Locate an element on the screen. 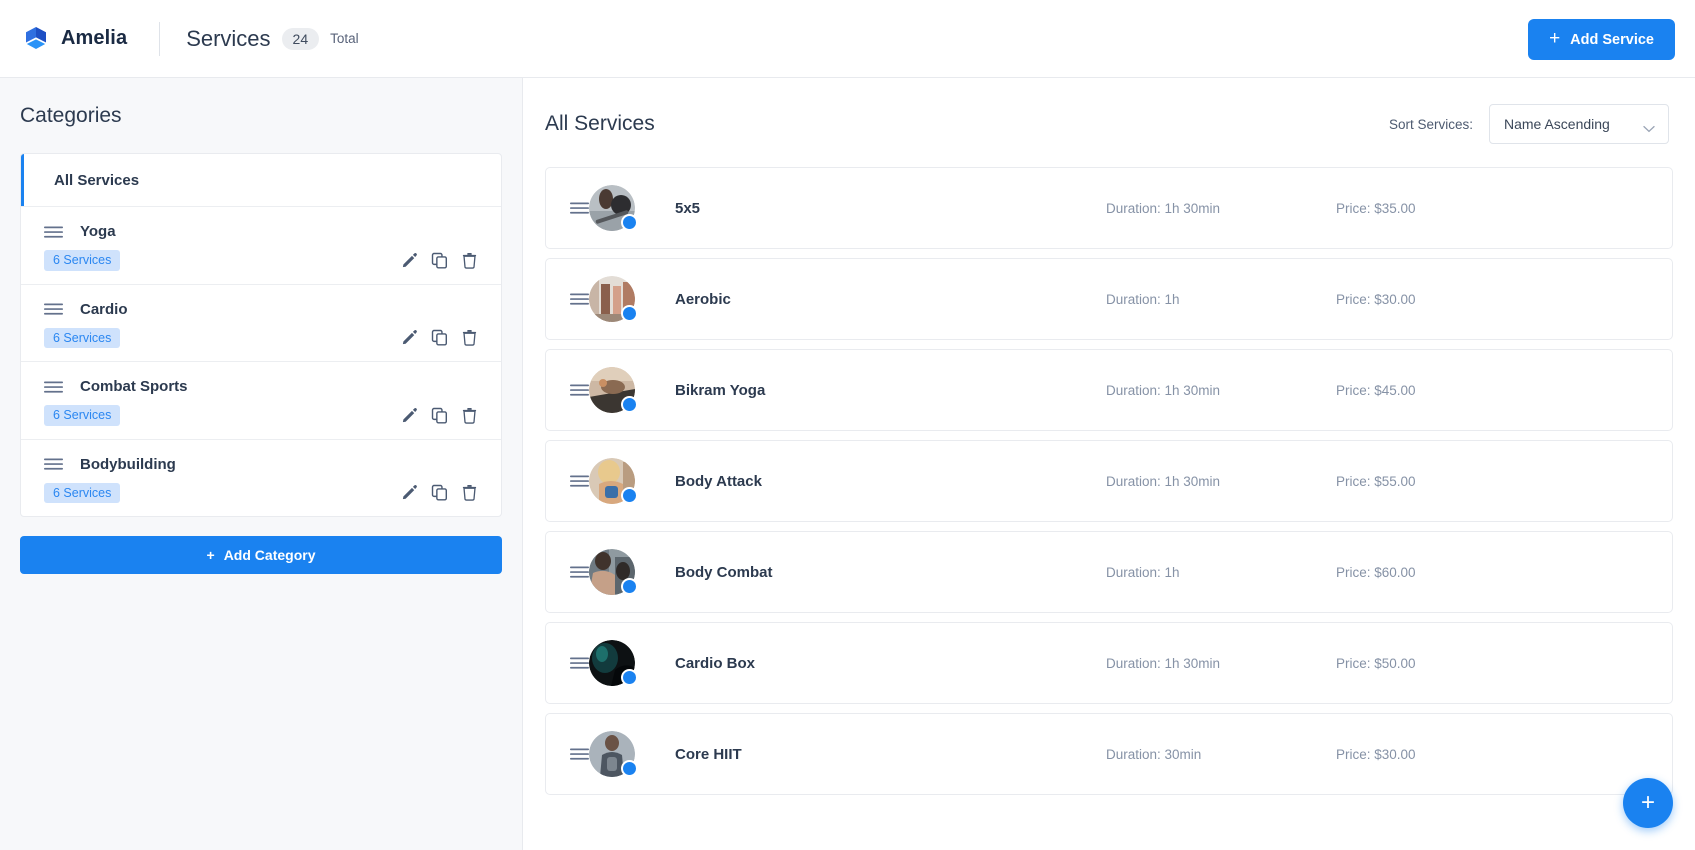  service-name: Aerobic is located at coordinates (703, 299).